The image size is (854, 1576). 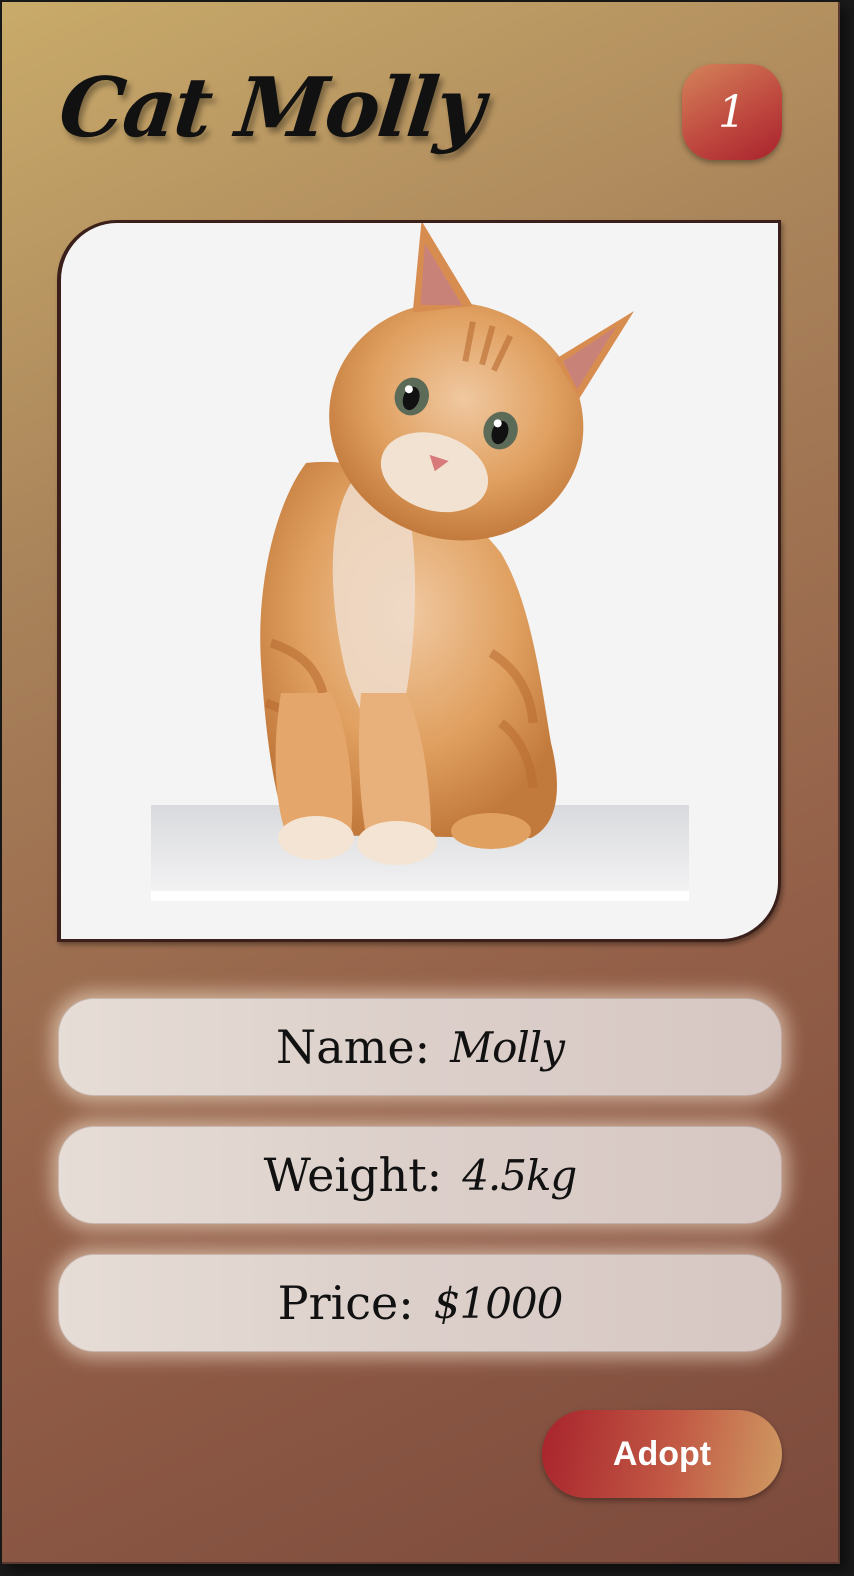 I want to click on name-label: Name:, so click(x=353, y=1047).